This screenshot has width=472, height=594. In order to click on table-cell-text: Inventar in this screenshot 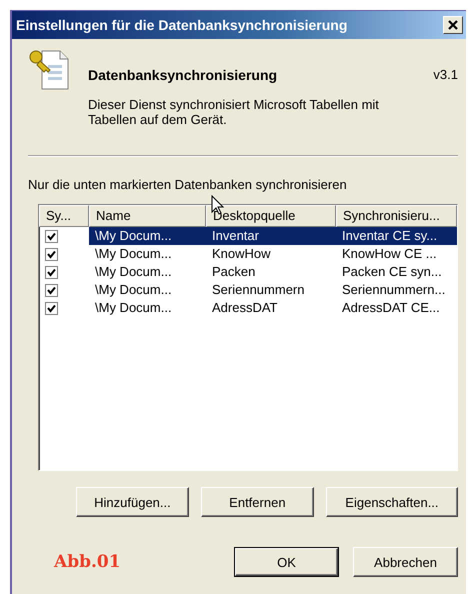, I will do `click(235, 236)`.